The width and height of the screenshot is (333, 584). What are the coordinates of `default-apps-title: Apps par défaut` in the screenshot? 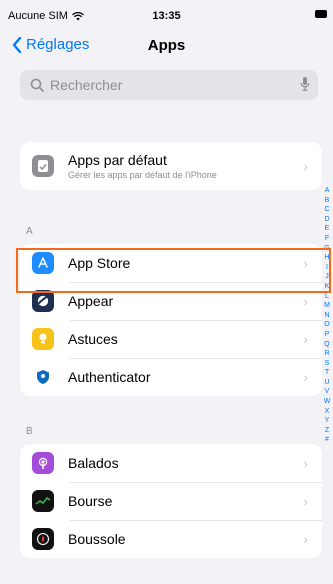 It's located at (117, 160).